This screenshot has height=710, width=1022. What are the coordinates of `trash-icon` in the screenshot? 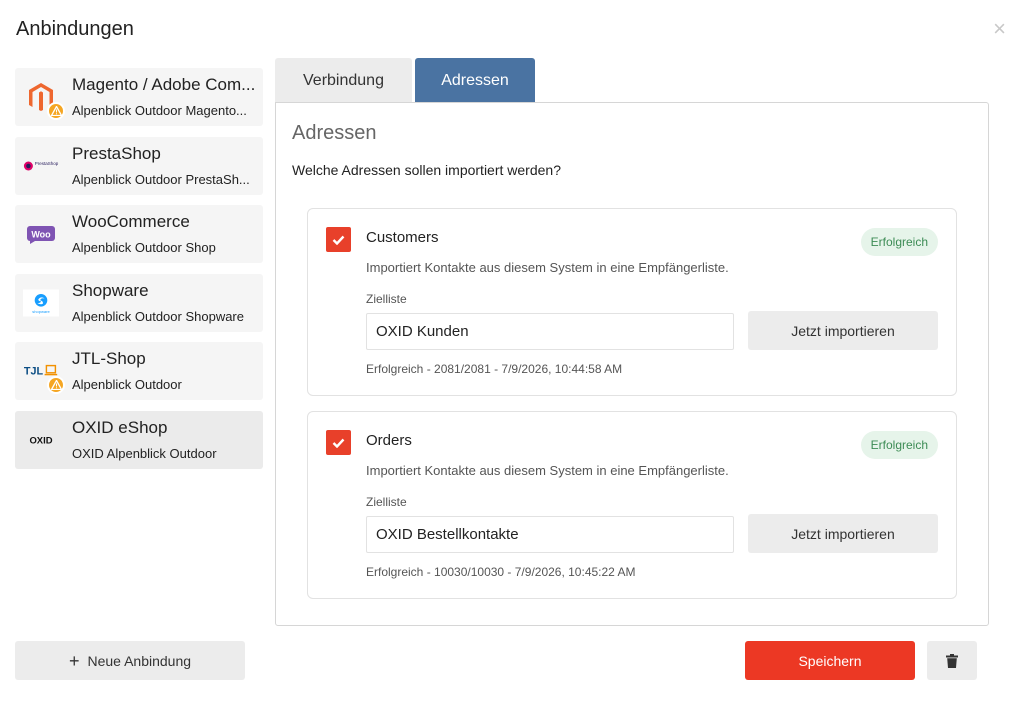 It's located at (952, 660).